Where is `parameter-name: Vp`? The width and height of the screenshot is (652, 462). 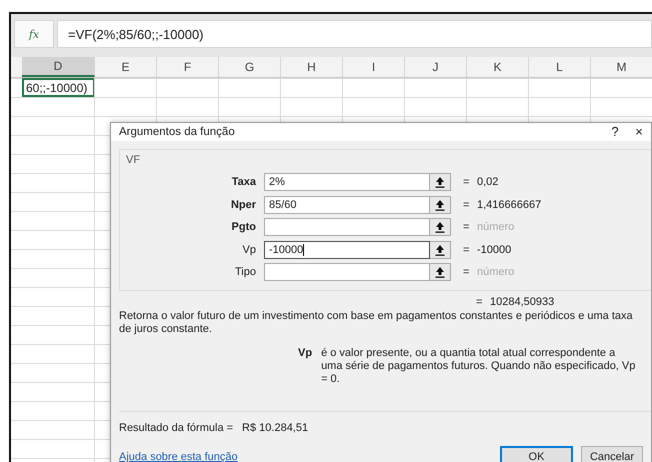 parameter-name: Vp is located at coordinates (305, 354).